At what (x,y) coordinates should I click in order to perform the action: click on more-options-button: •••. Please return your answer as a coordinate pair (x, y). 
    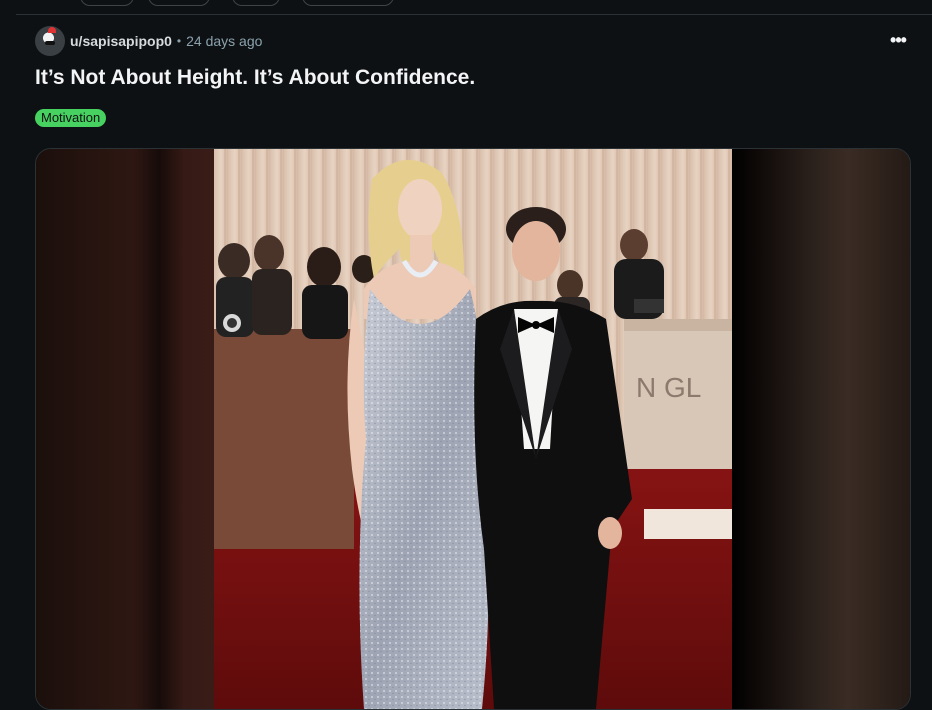
    Looking at the image, I should click on (898, 40).